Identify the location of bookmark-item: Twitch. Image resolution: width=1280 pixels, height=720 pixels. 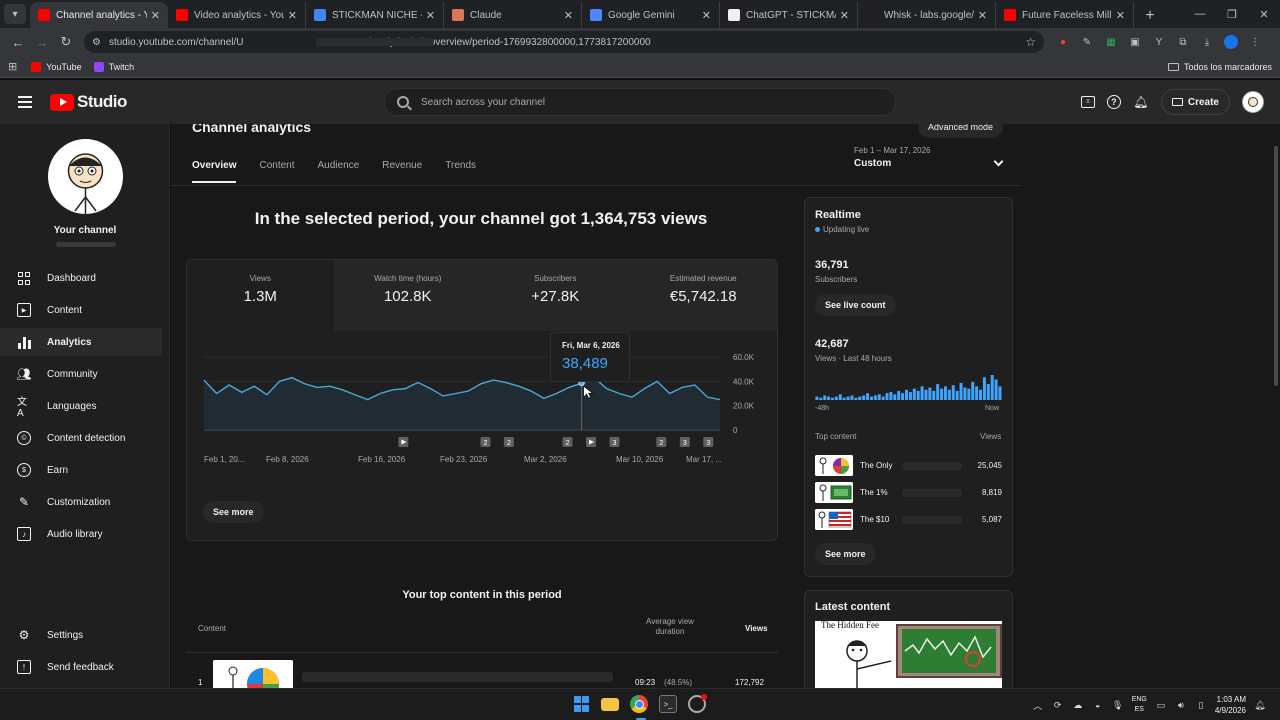
(113, 66).